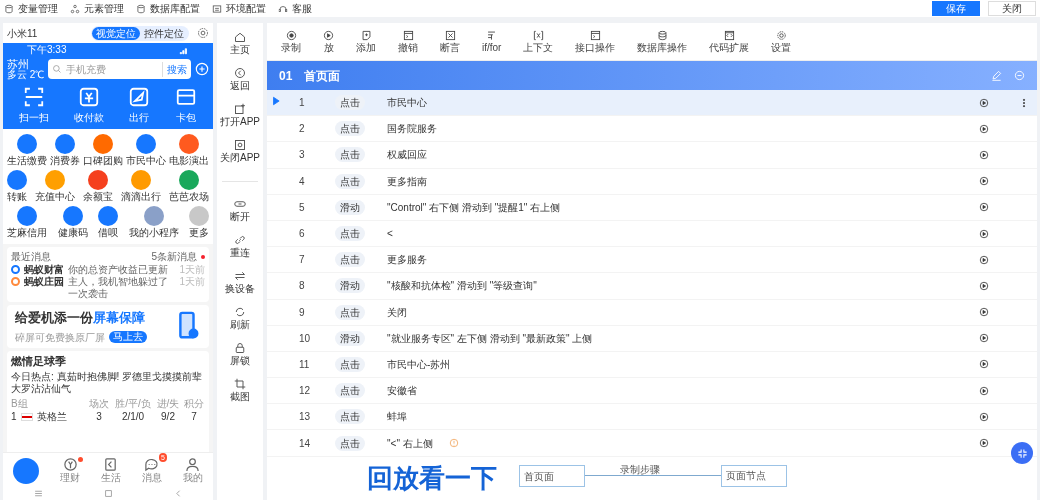 The image size is (1040, 500). I want to click on app-label: 健康码, so click(72, 232).